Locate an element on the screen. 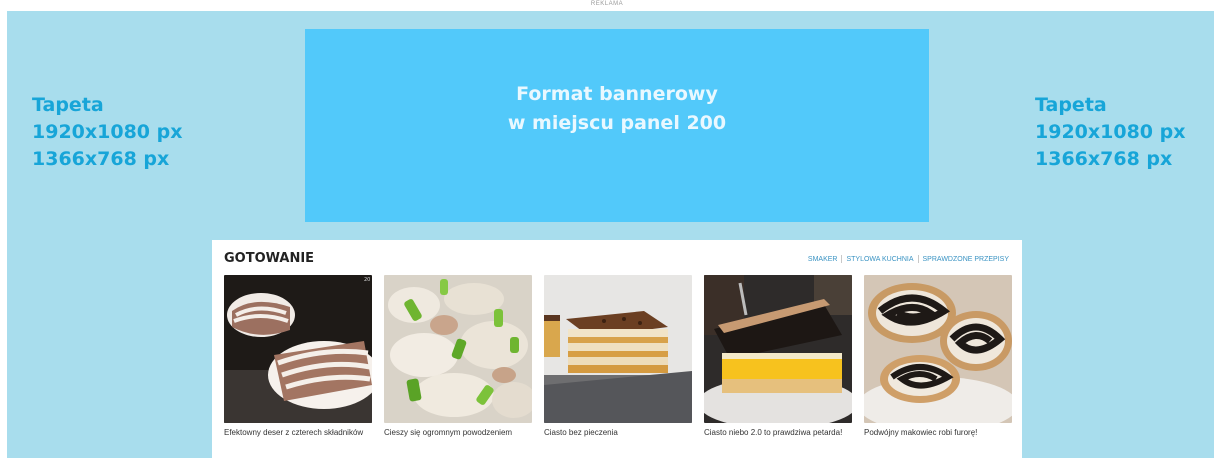  wallpaper-label-left-size-1: 1920x1080 px is located at coordinates (107, 132).